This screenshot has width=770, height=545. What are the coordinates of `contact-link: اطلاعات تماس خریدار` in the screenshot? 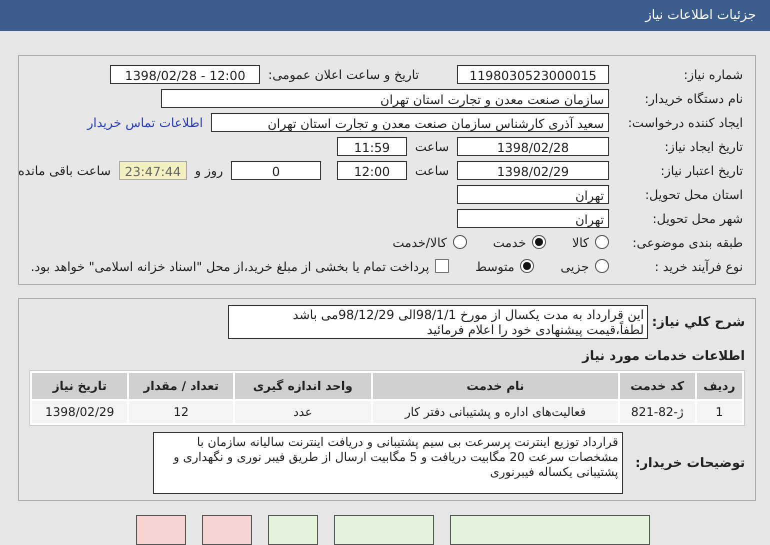 It's located at (145, 122).